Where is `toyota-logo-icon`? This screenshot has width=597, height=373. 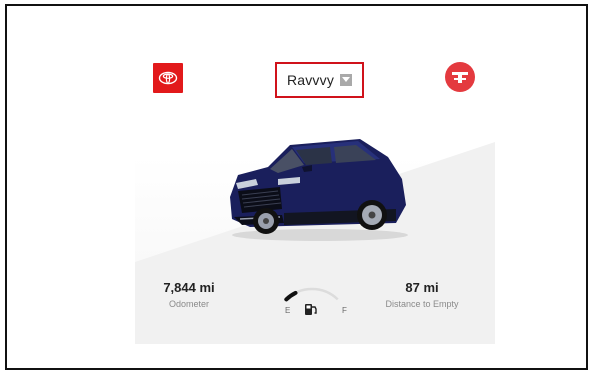
toyota-logo-icon is located at coordinates (168, 78).